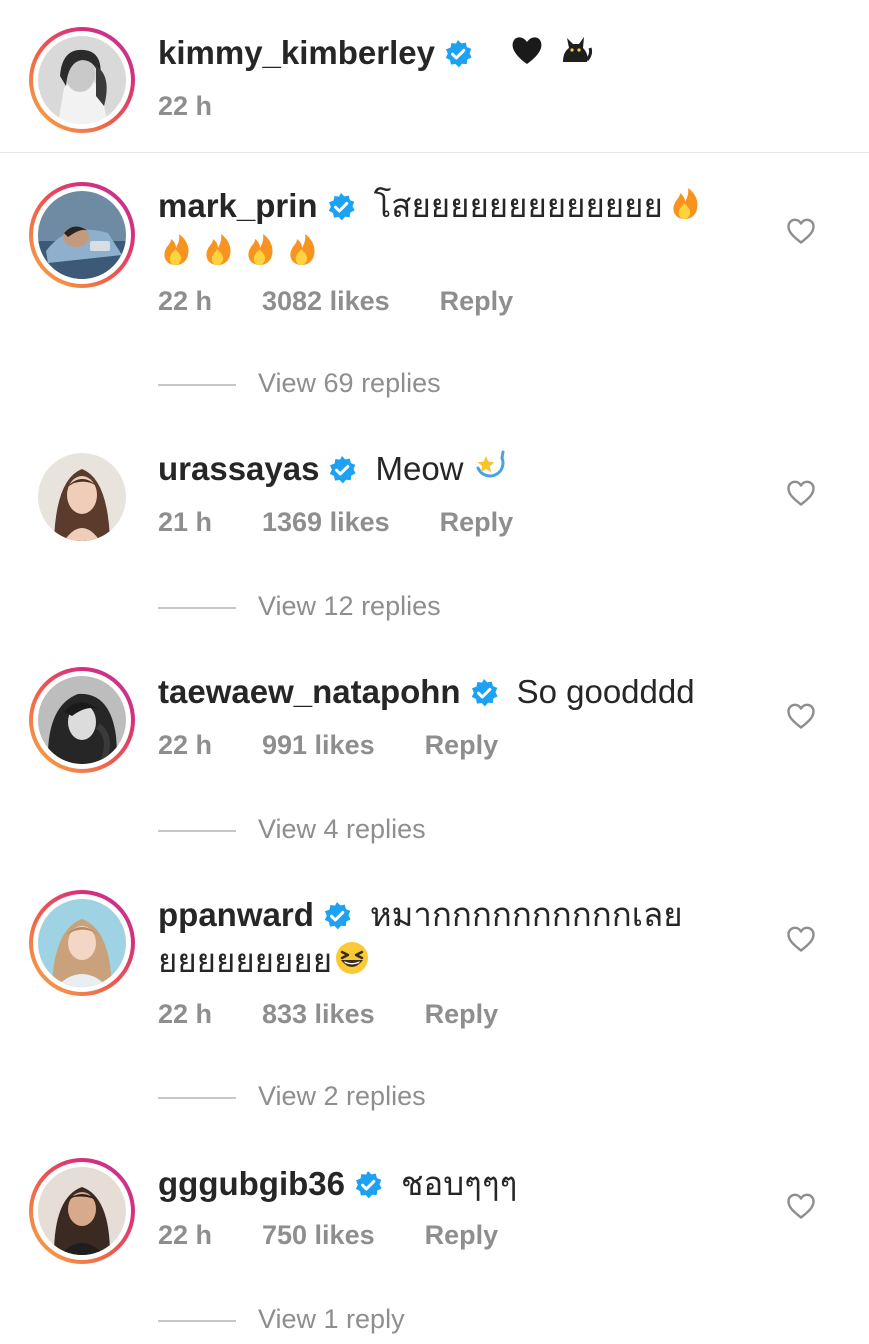 Image resolution: width=869 pixels, height=1344 pixels. I want to click on view-replies-label: View 4 replies, so click(342, 829).